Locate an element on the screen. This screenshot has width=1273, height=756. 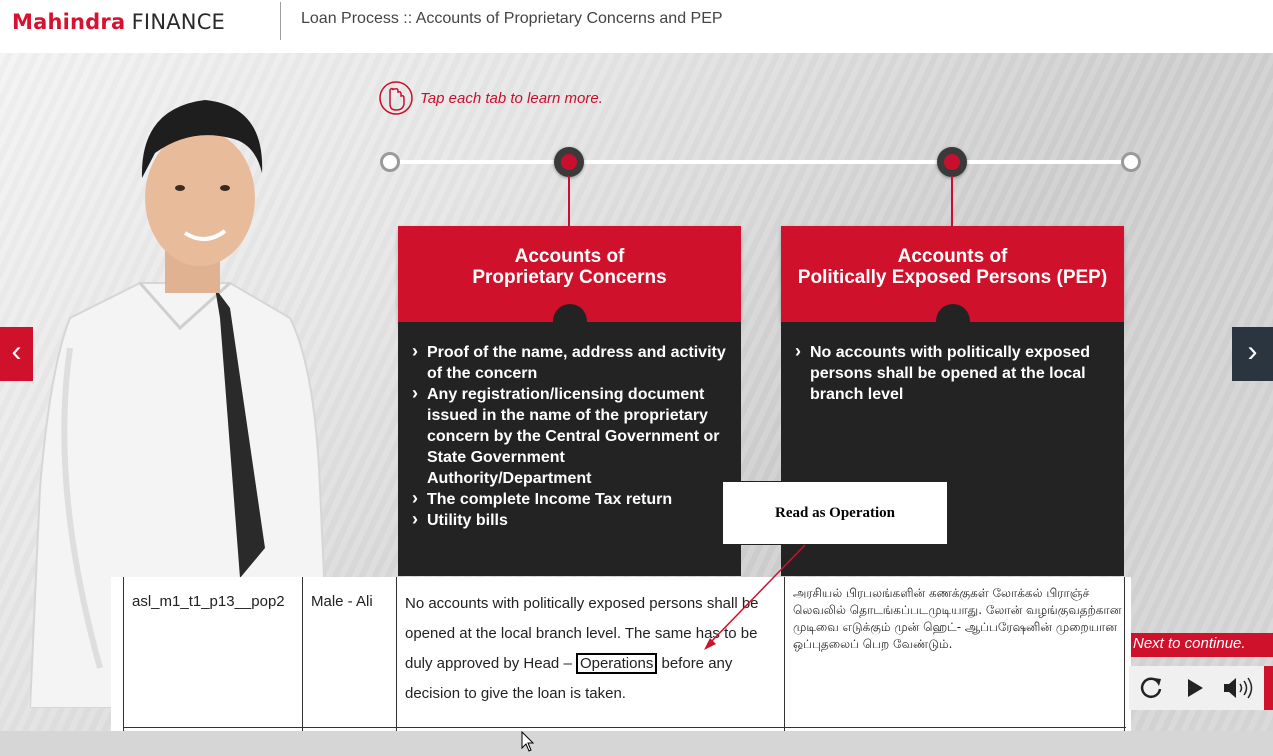
header-divider is located at coordinates (280, 21).